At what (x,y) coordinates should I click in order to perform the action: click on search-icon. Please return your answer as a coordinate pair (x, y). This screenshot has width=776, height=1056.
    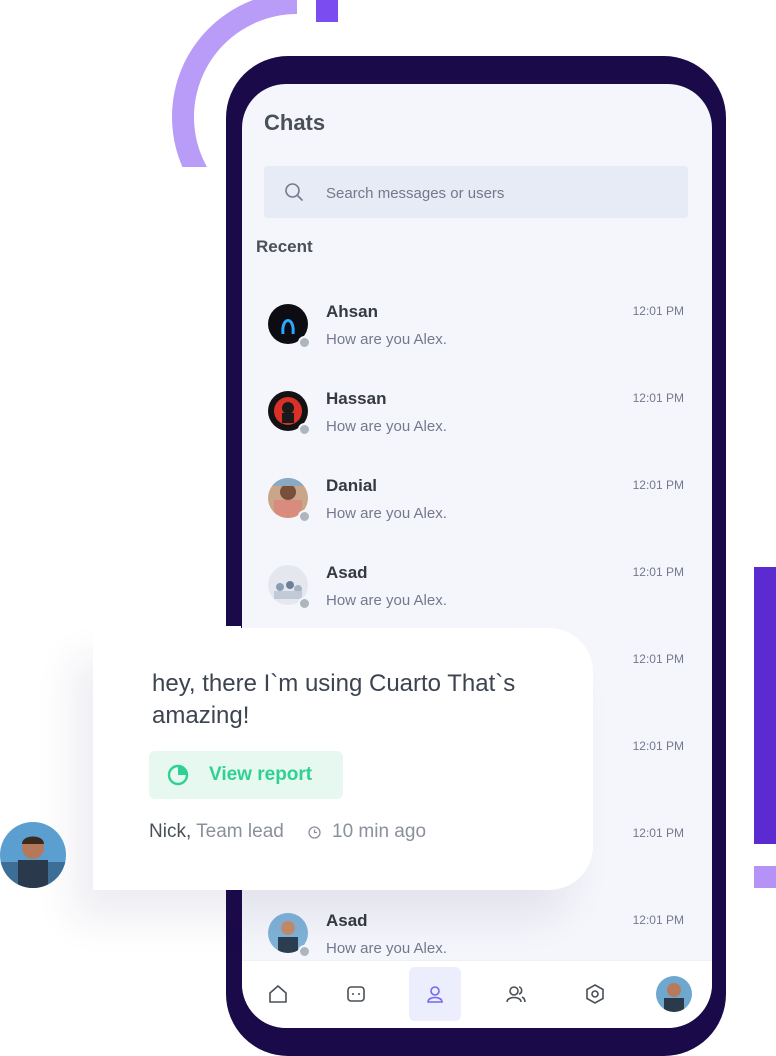
    Looking at the image, I should click on (294, 192).